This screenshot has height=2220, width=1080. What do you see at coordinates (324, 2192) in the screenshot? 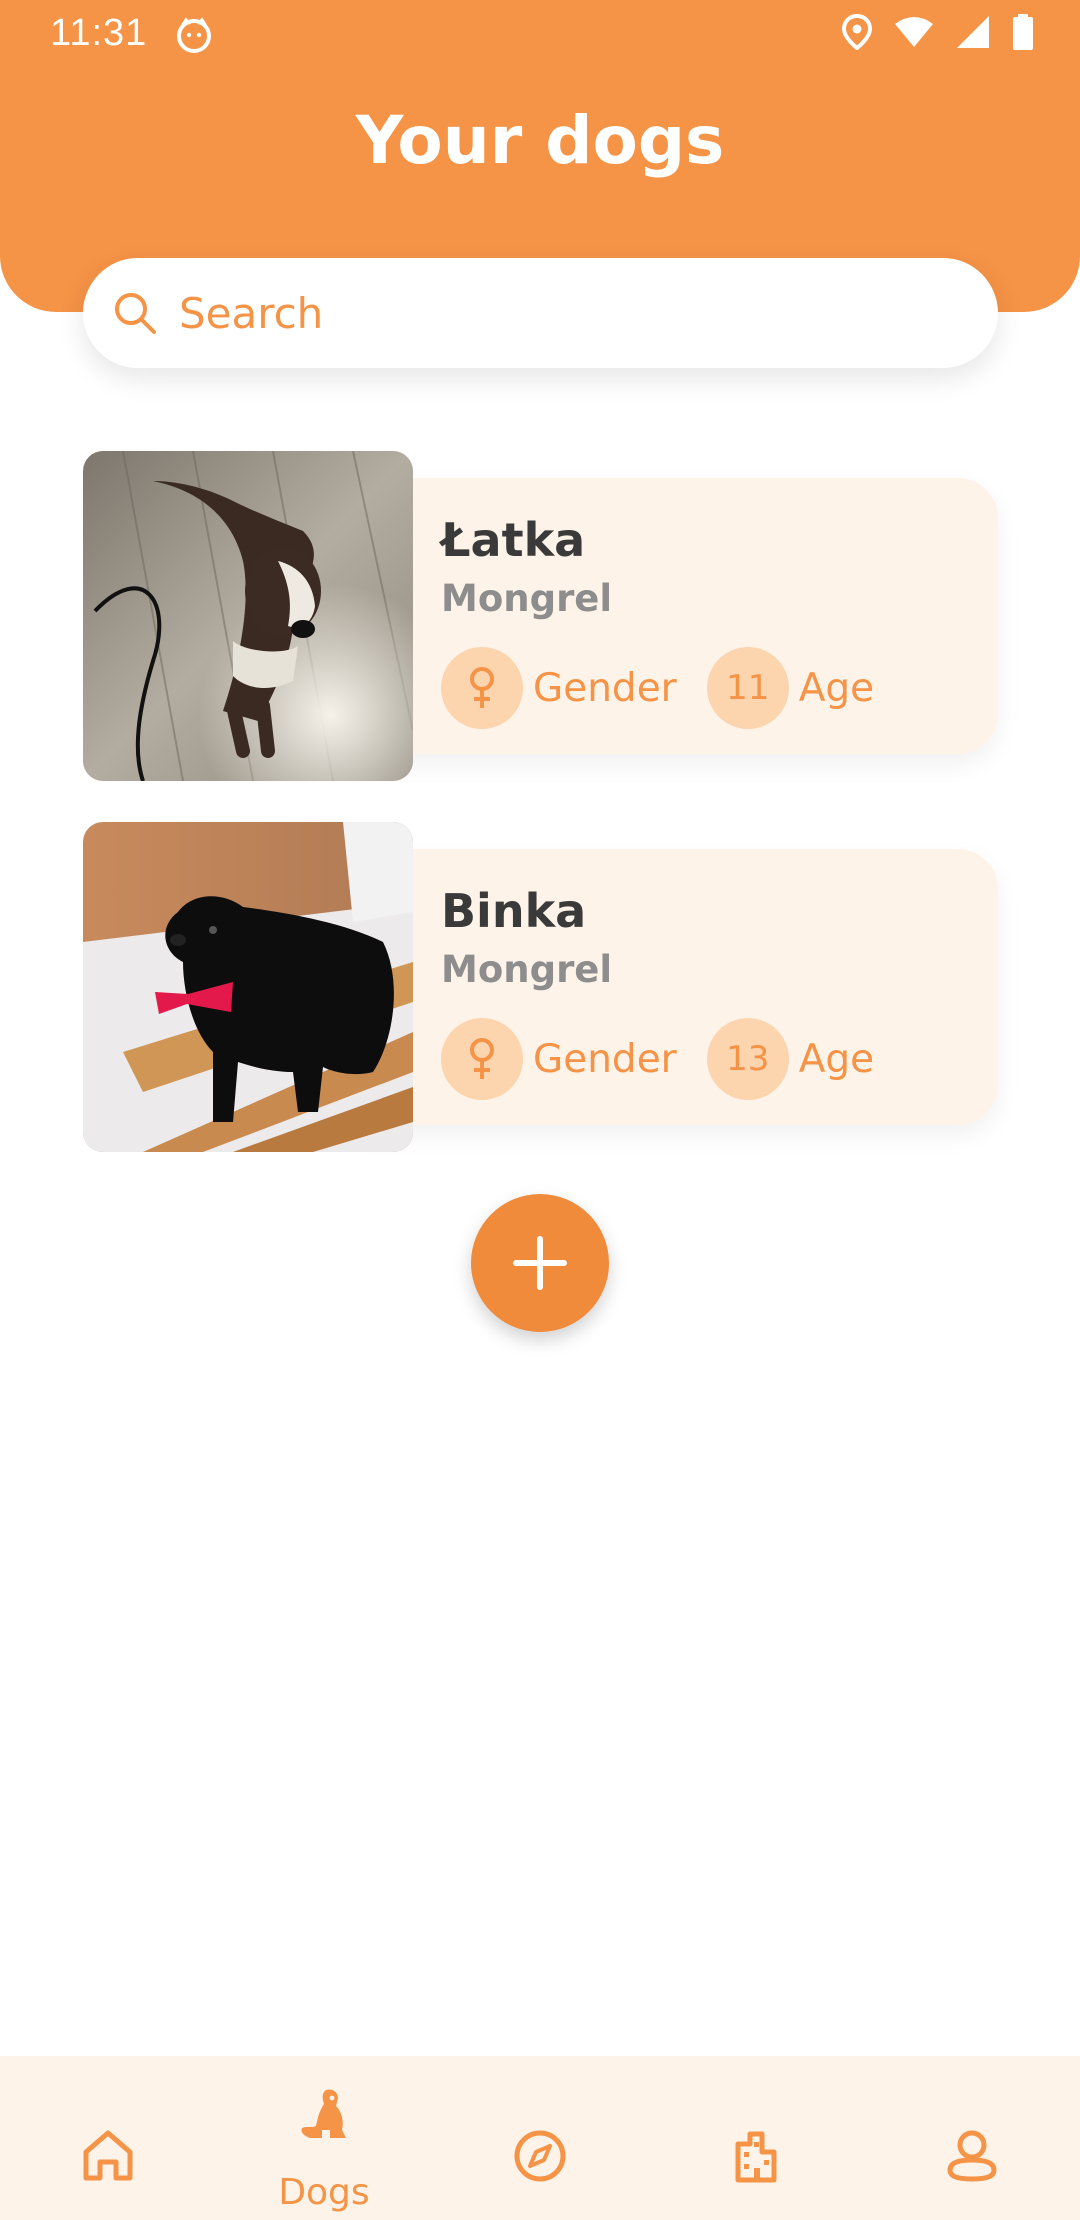
I see `nav-dogs-label: Dogs` at bounding box center [324, 2192].